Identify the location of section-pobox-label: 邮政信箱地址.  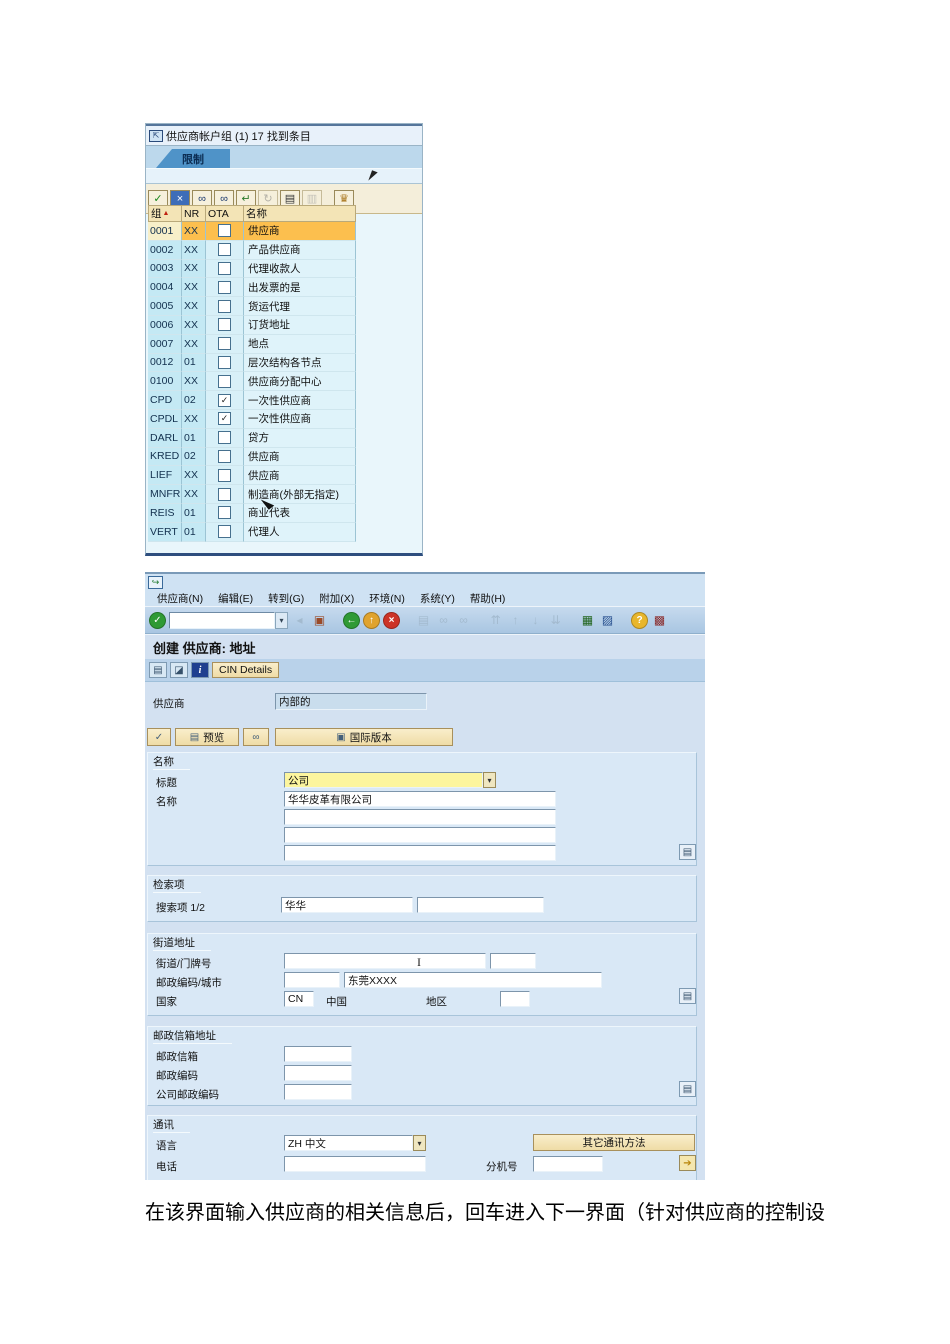
(192, 1036).